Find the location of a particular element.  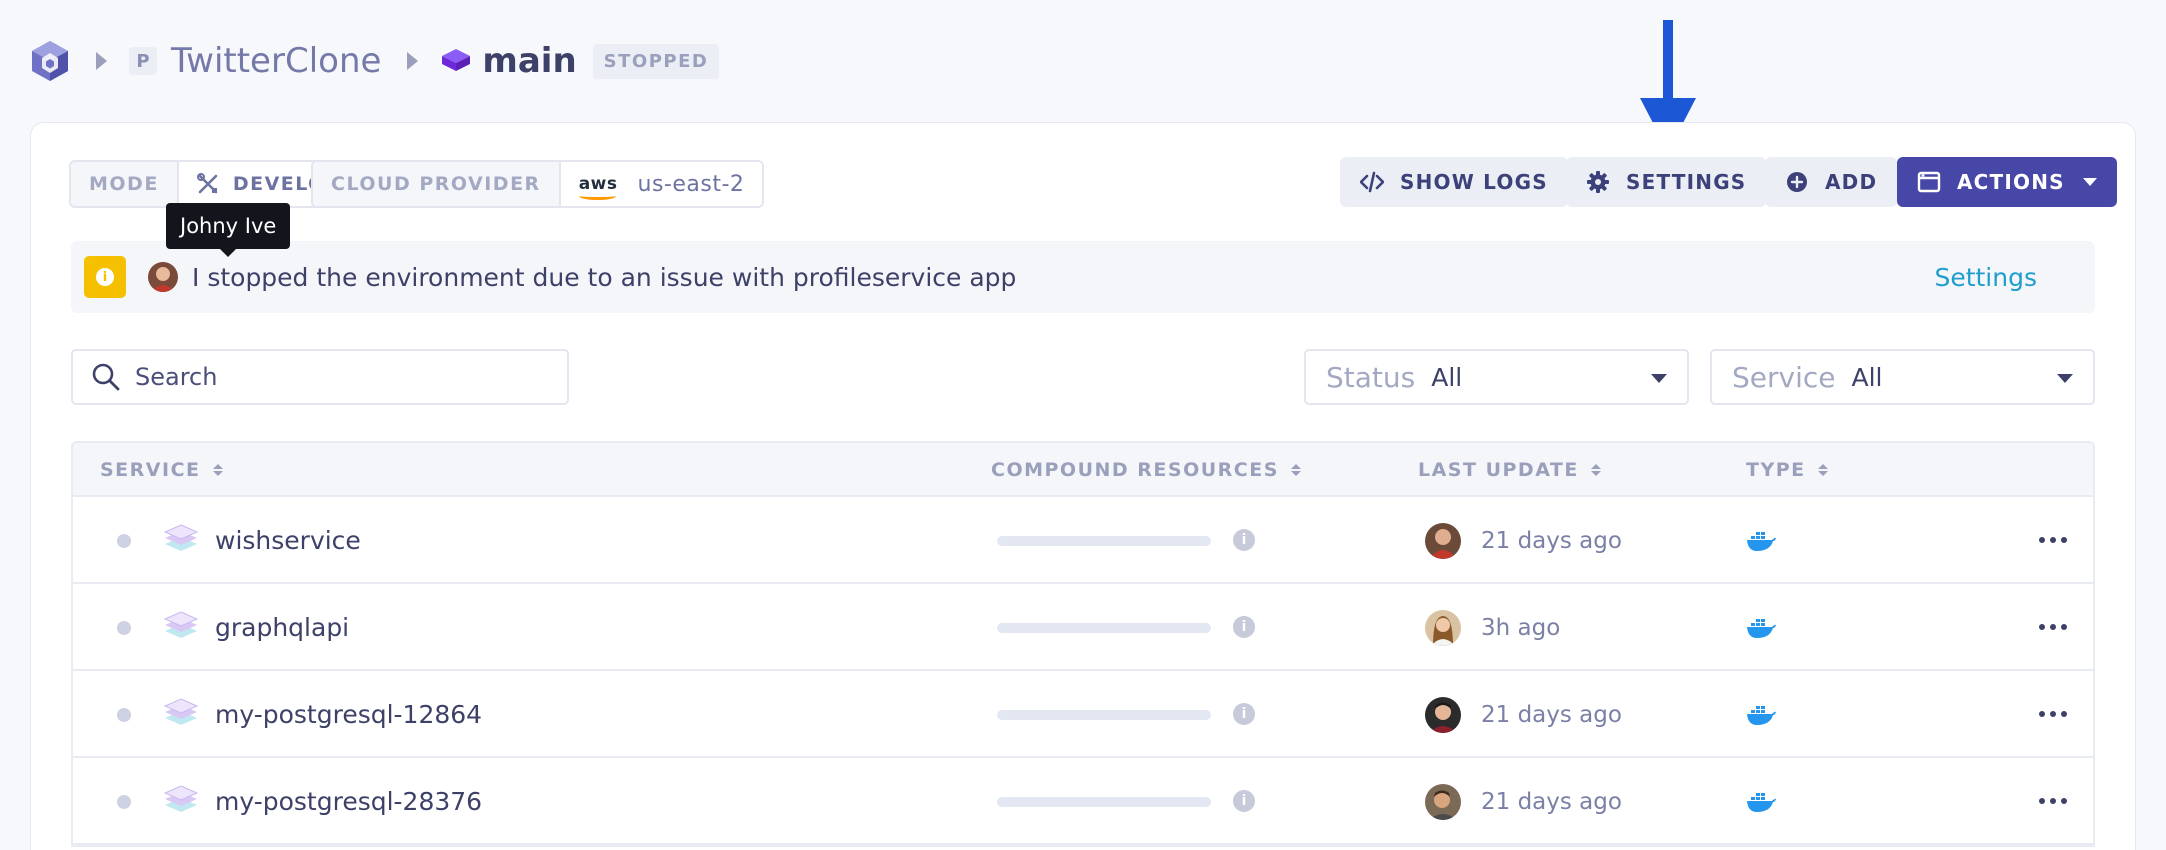

add-button: ADD is located at coordinates (1831, 182).